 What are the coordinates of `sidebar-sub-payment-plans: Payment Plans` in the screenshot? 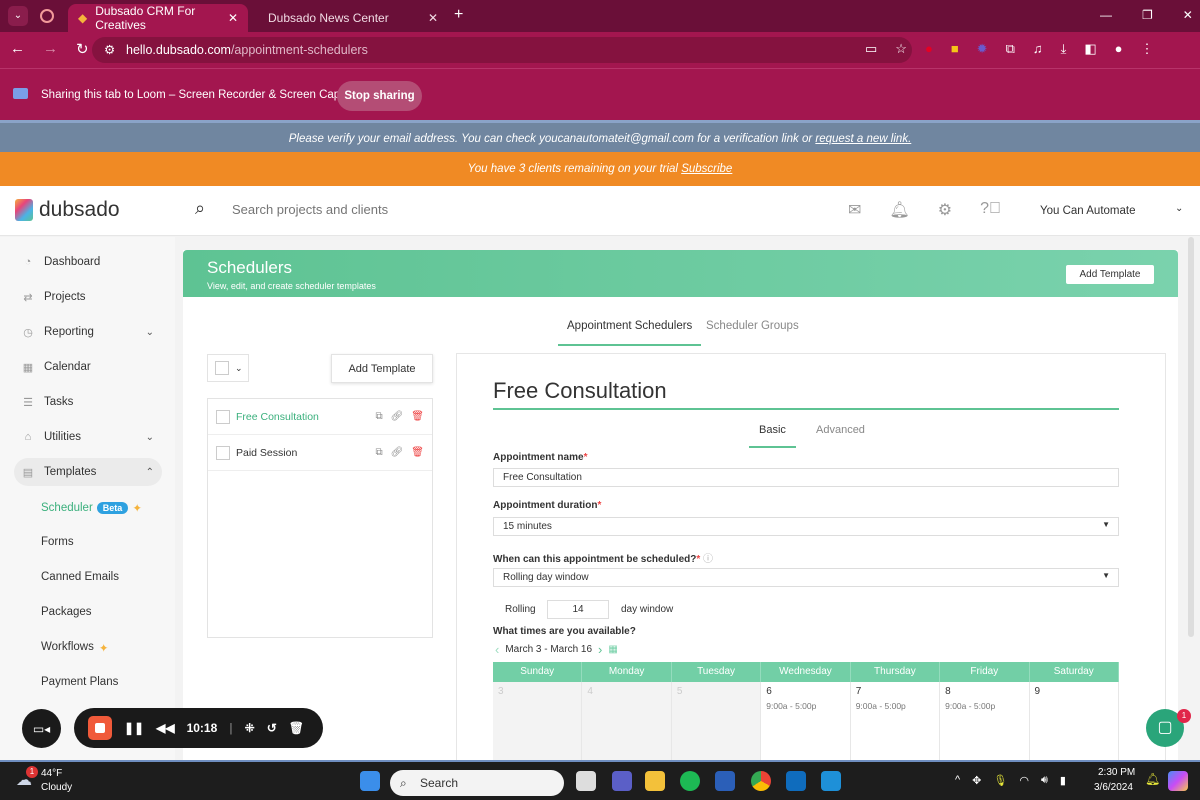 It's located at (79, 682).